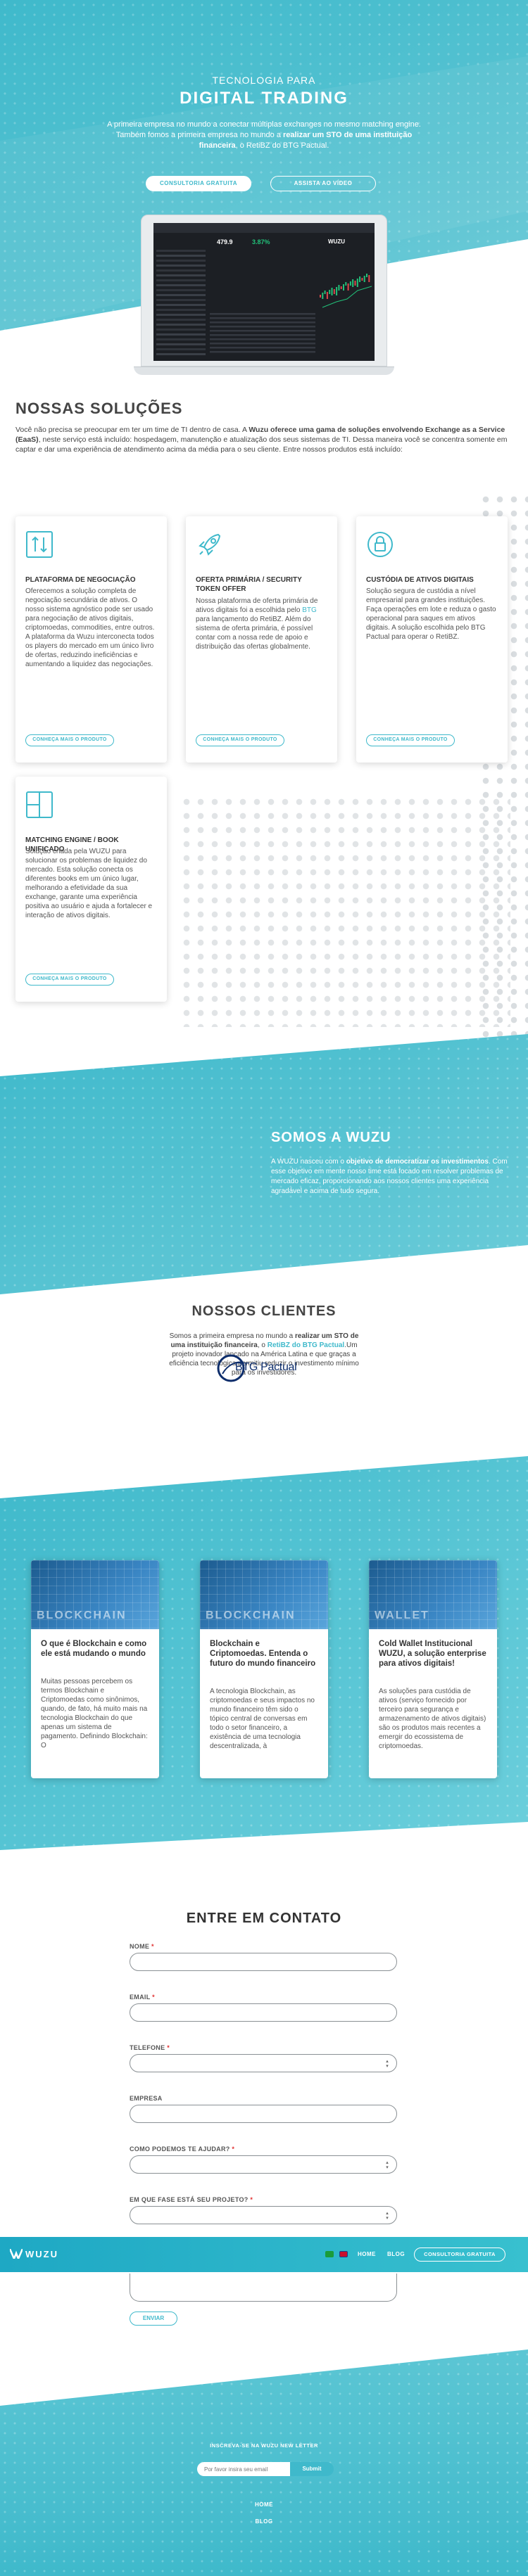 This screenshot has height=2576, width=528. Describe the element at coordinates (249, 584) in the screenshot. I see `card-title: OFERTA PRIMÁRIA / SECURITY TOKEN OFFER` at that location.